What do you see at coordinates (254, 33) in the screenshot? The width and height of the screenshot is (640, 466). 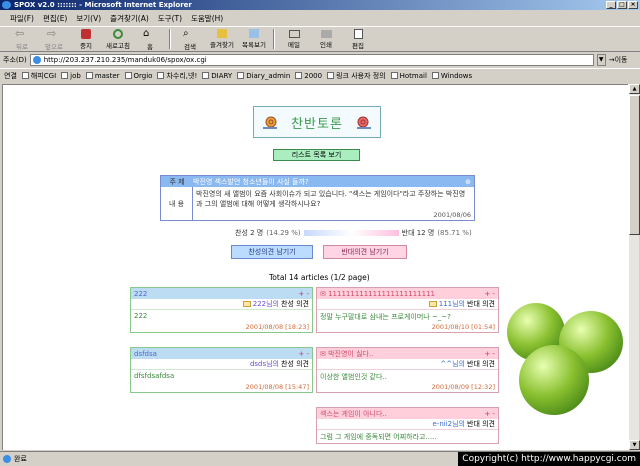 I see `history-icon` at bounding box center [254, 33].